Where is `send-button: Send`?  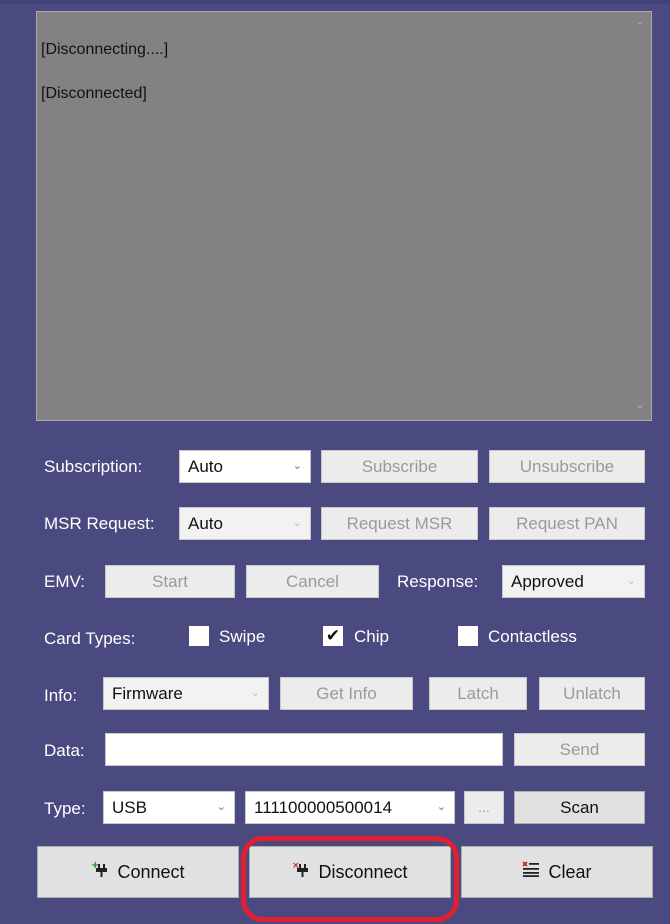 send-button: Send is located at coordinates (579, 749).